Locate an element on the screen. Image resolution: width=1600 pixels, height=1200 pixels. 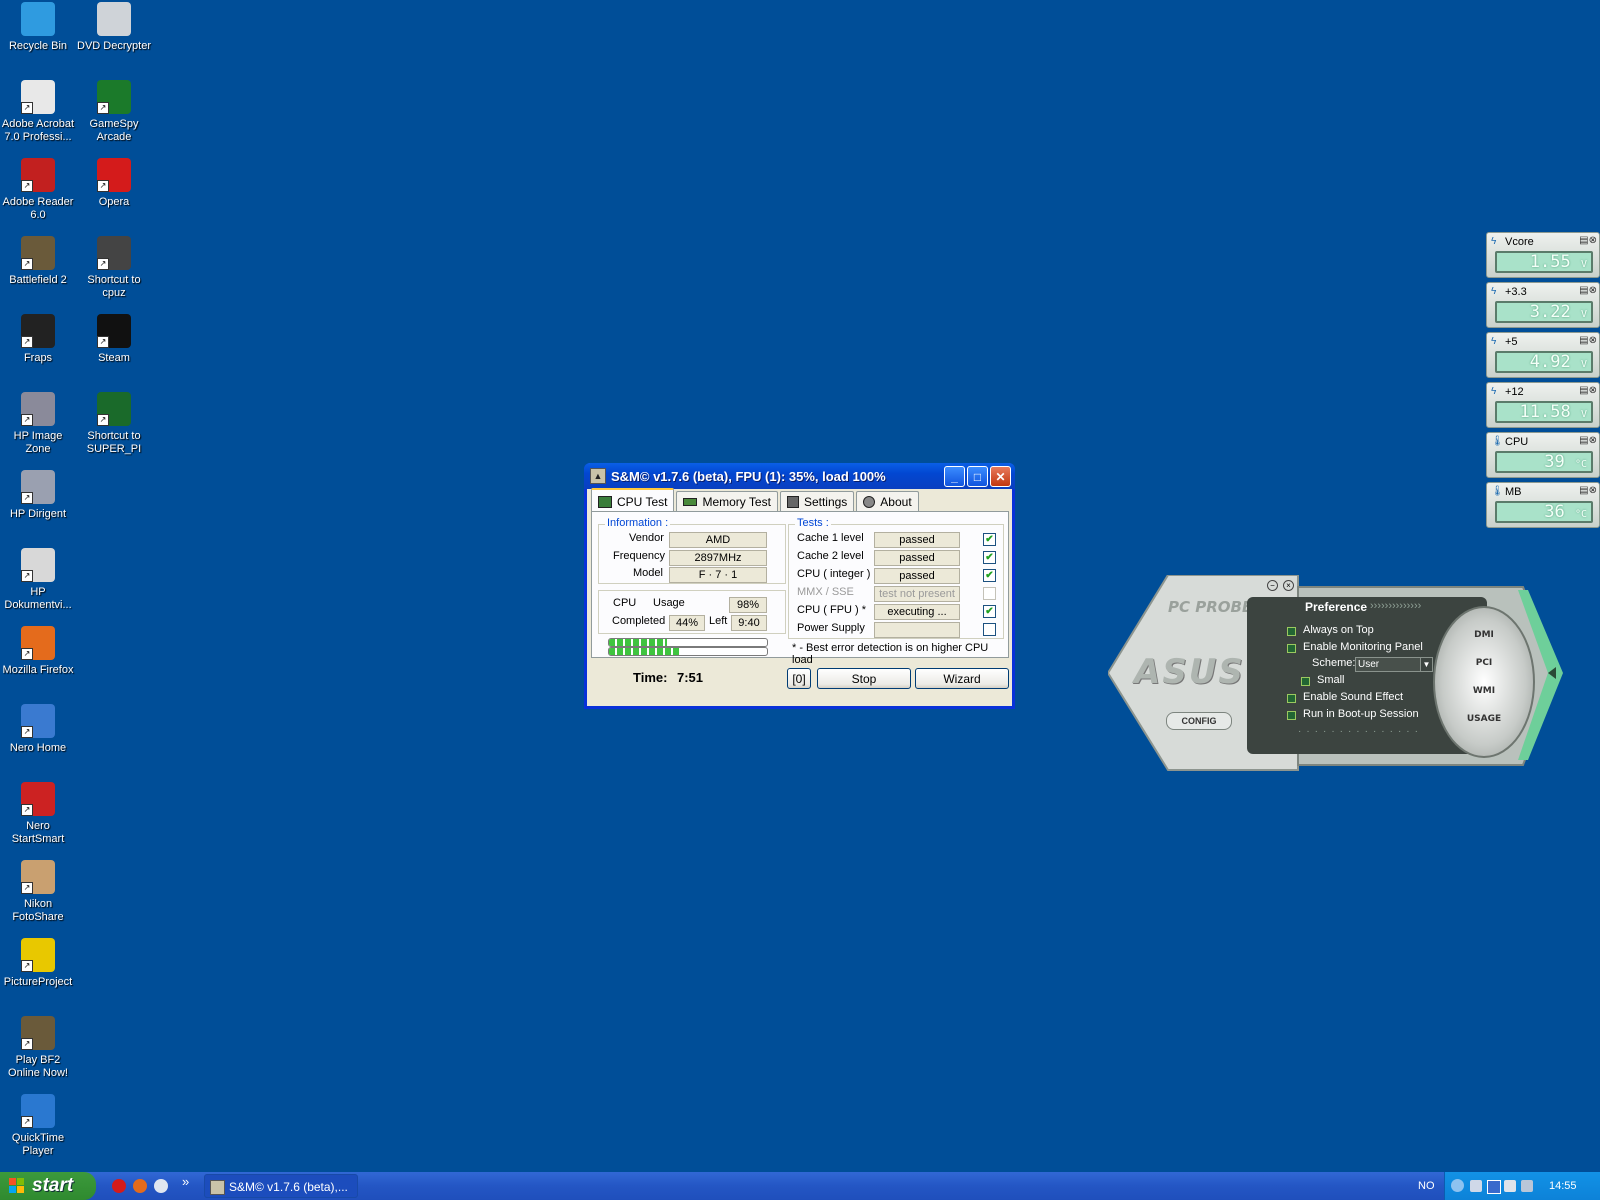
frequency-label: Frequency is located at coordinates (639, 556).